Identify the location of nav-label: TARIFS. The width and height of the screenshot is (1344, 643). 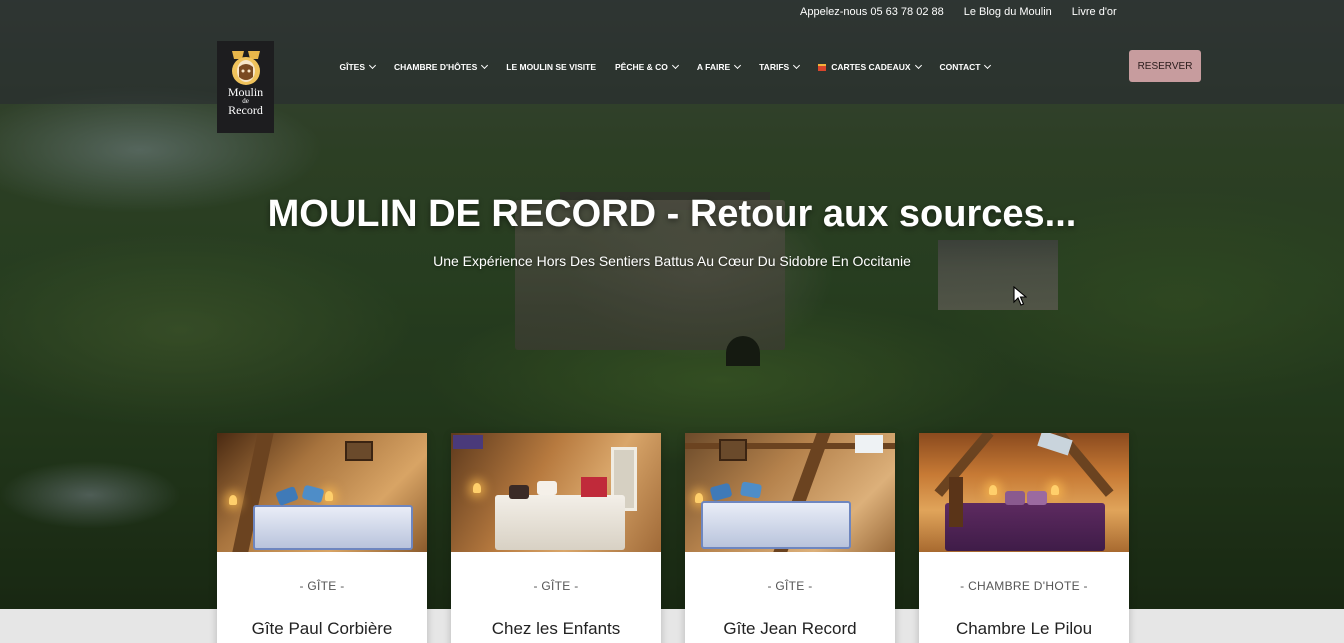
(774, 67).